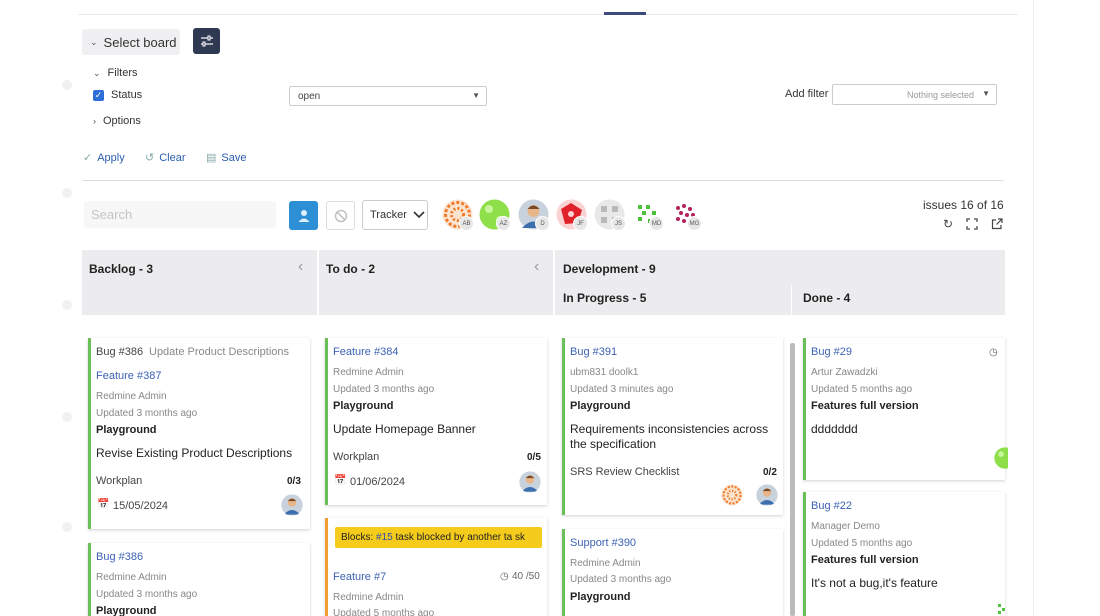 The image size is (1100, 616). Describe the element at coordinates (180, 214) in the screenshot. I see `search-input: Search` at that location.